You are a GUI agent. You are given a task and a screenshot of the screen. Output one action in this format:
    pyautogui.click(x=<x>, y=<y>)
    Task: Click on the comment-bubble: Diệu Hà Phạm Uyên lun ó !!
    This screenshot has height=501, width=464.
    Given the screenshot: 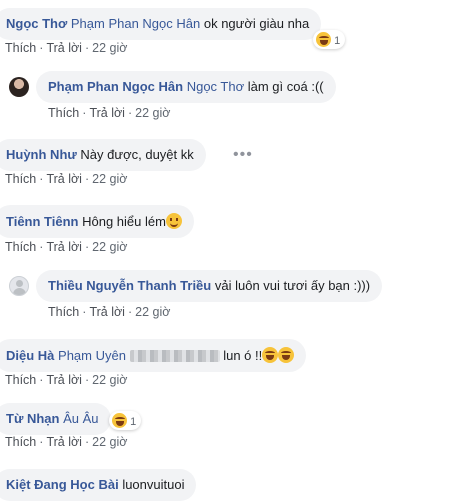 What is the action you would take?
    pyautogui.click(x=153, y=355)
    